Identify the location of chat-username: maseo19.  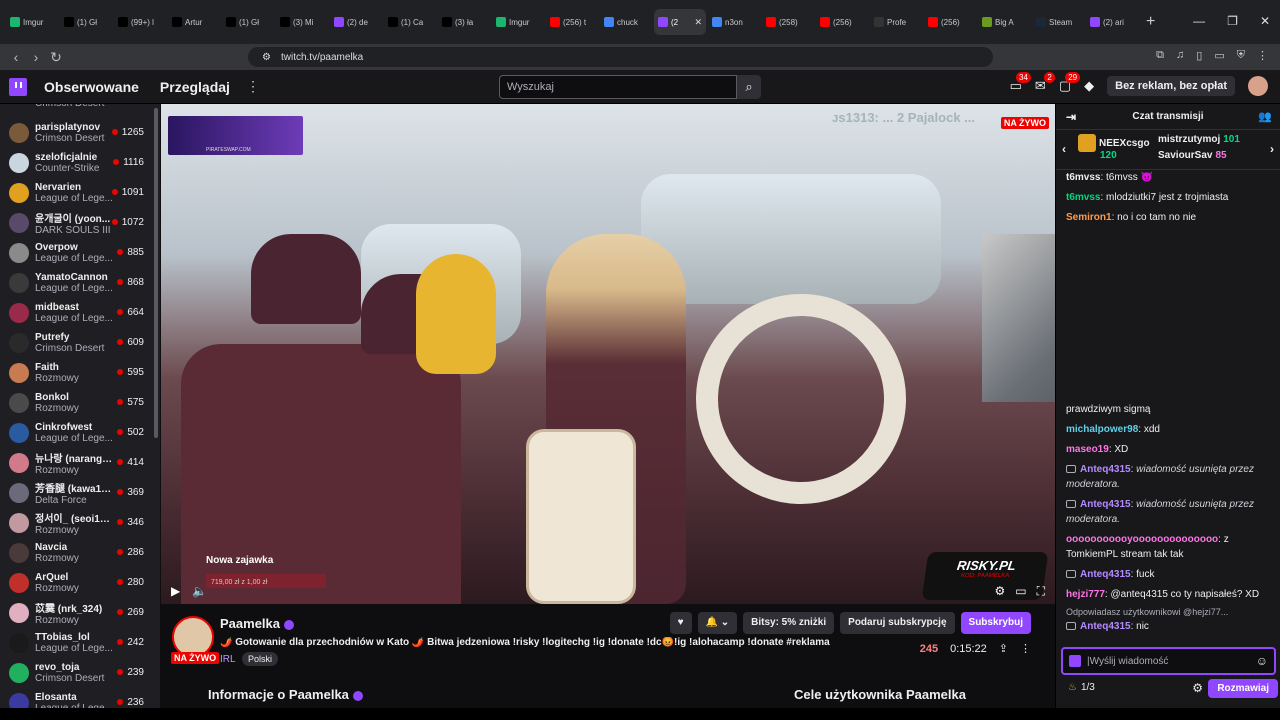
(1087, 449).